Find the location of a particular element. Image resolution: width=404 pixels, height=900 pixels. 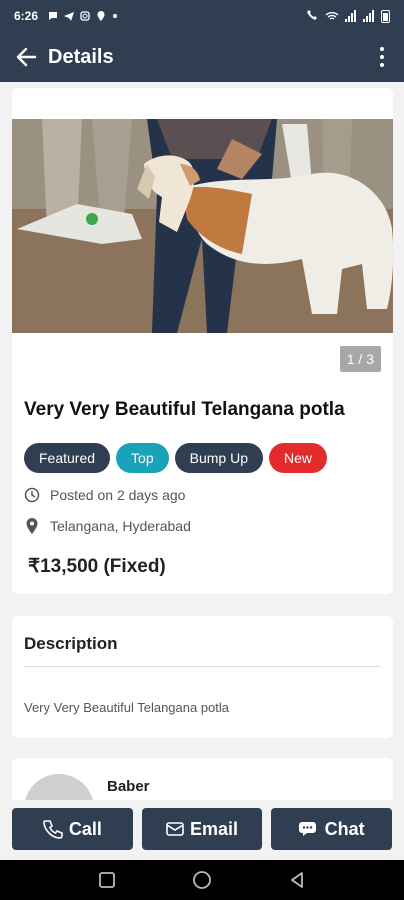

system-nav-bar is located at coordinates (202, 880).